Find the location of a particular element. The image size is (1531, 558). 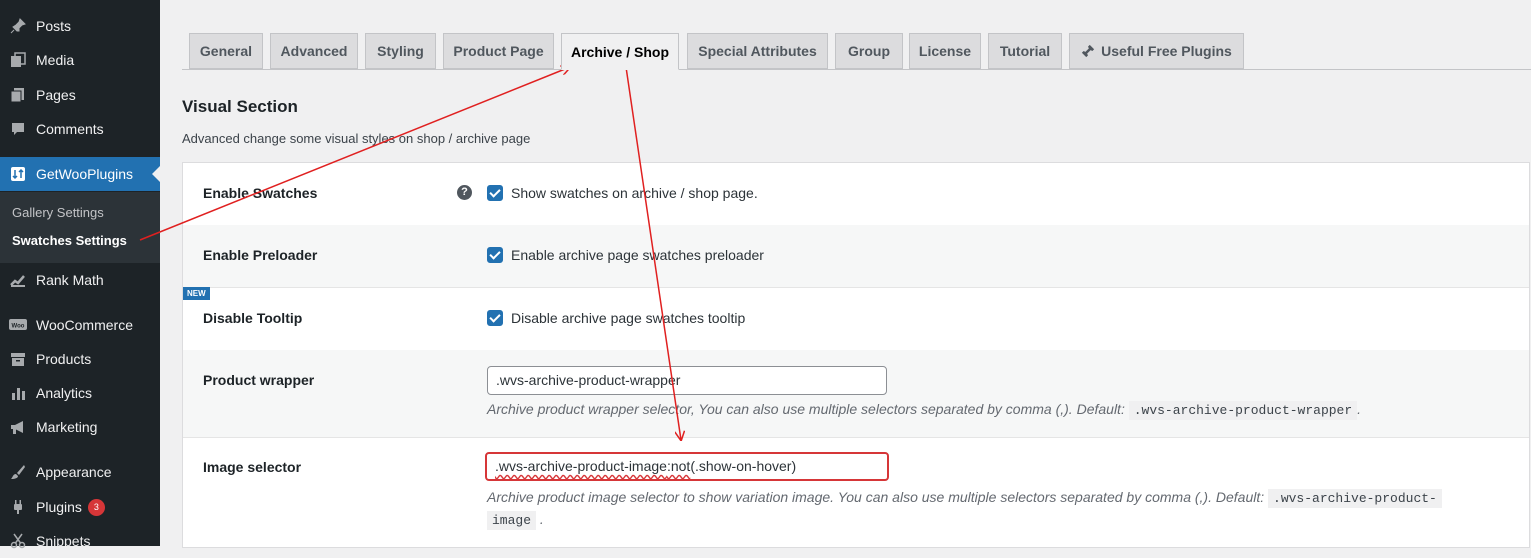

product-wrapper-input: .wvs-archive-product-wrapper is located at coordinates (687, 380).